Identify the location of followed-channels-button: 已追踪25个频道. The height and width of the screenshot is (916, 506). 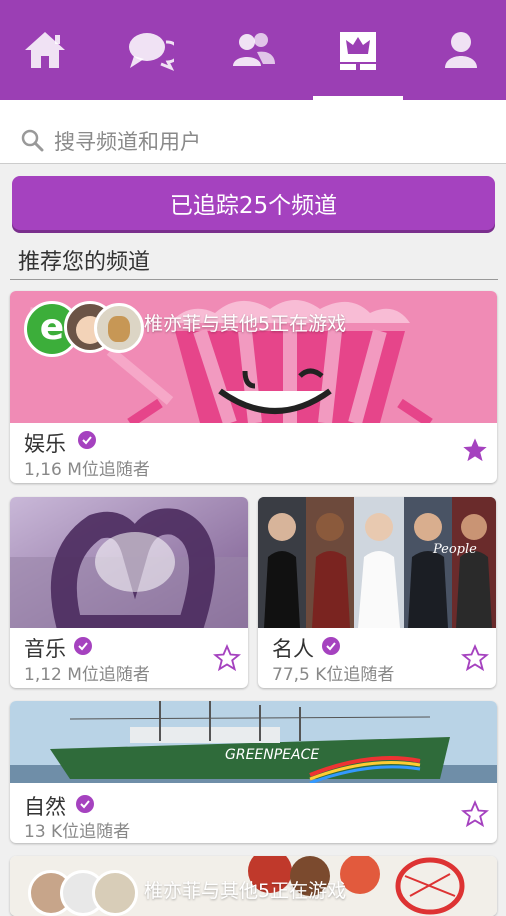
(253, 203).